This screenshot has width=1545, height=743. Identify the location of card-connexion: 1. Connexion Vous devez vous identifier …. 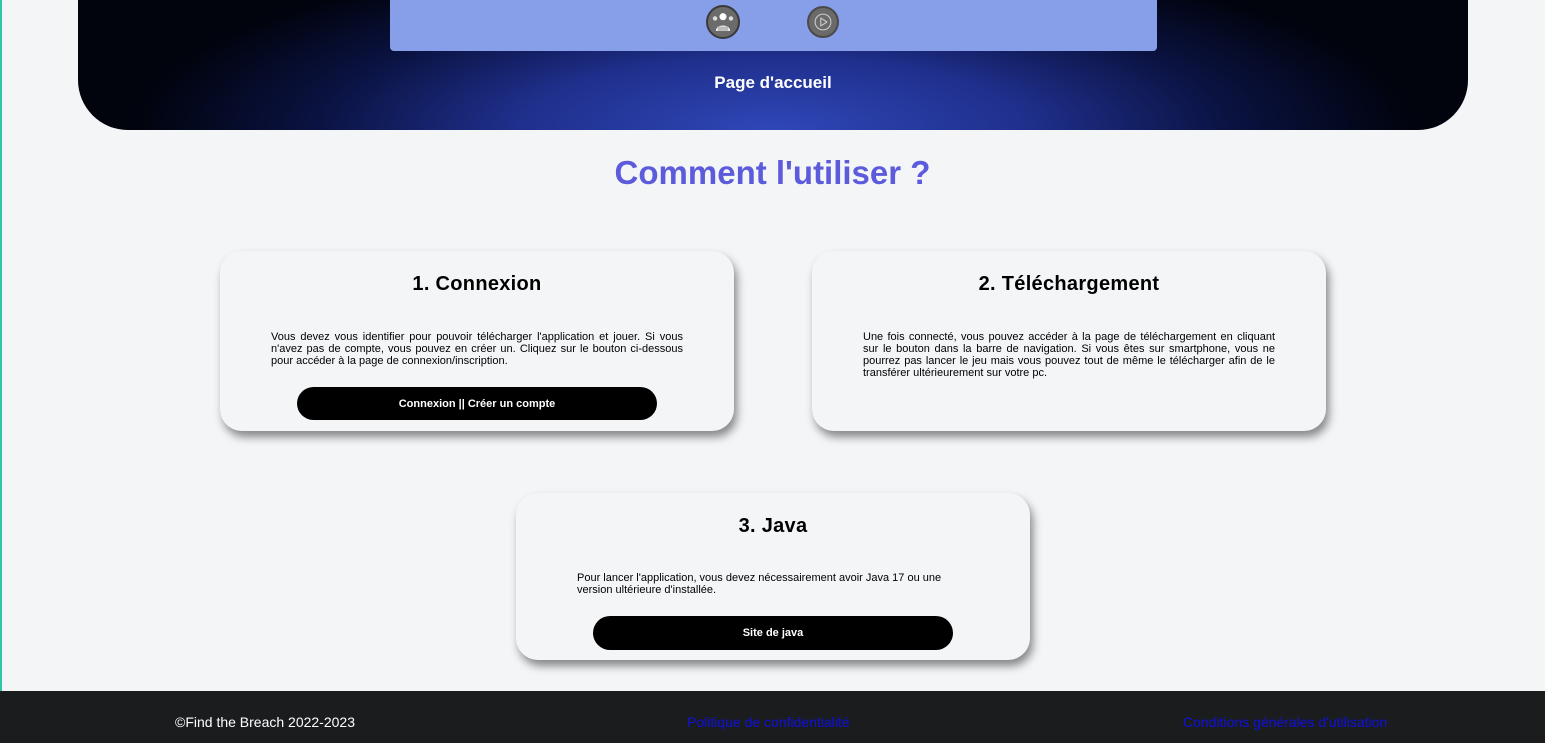
(477, 341).